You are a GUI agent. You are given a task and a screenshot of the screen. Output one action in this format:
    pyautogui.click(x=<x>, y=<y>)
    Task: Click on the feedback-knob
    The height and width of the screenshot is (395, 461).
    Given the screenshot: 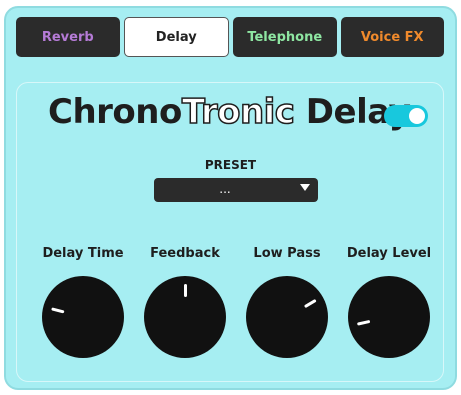 What is the action you would take?
    pyautogui.click(x=185, y=317)
    